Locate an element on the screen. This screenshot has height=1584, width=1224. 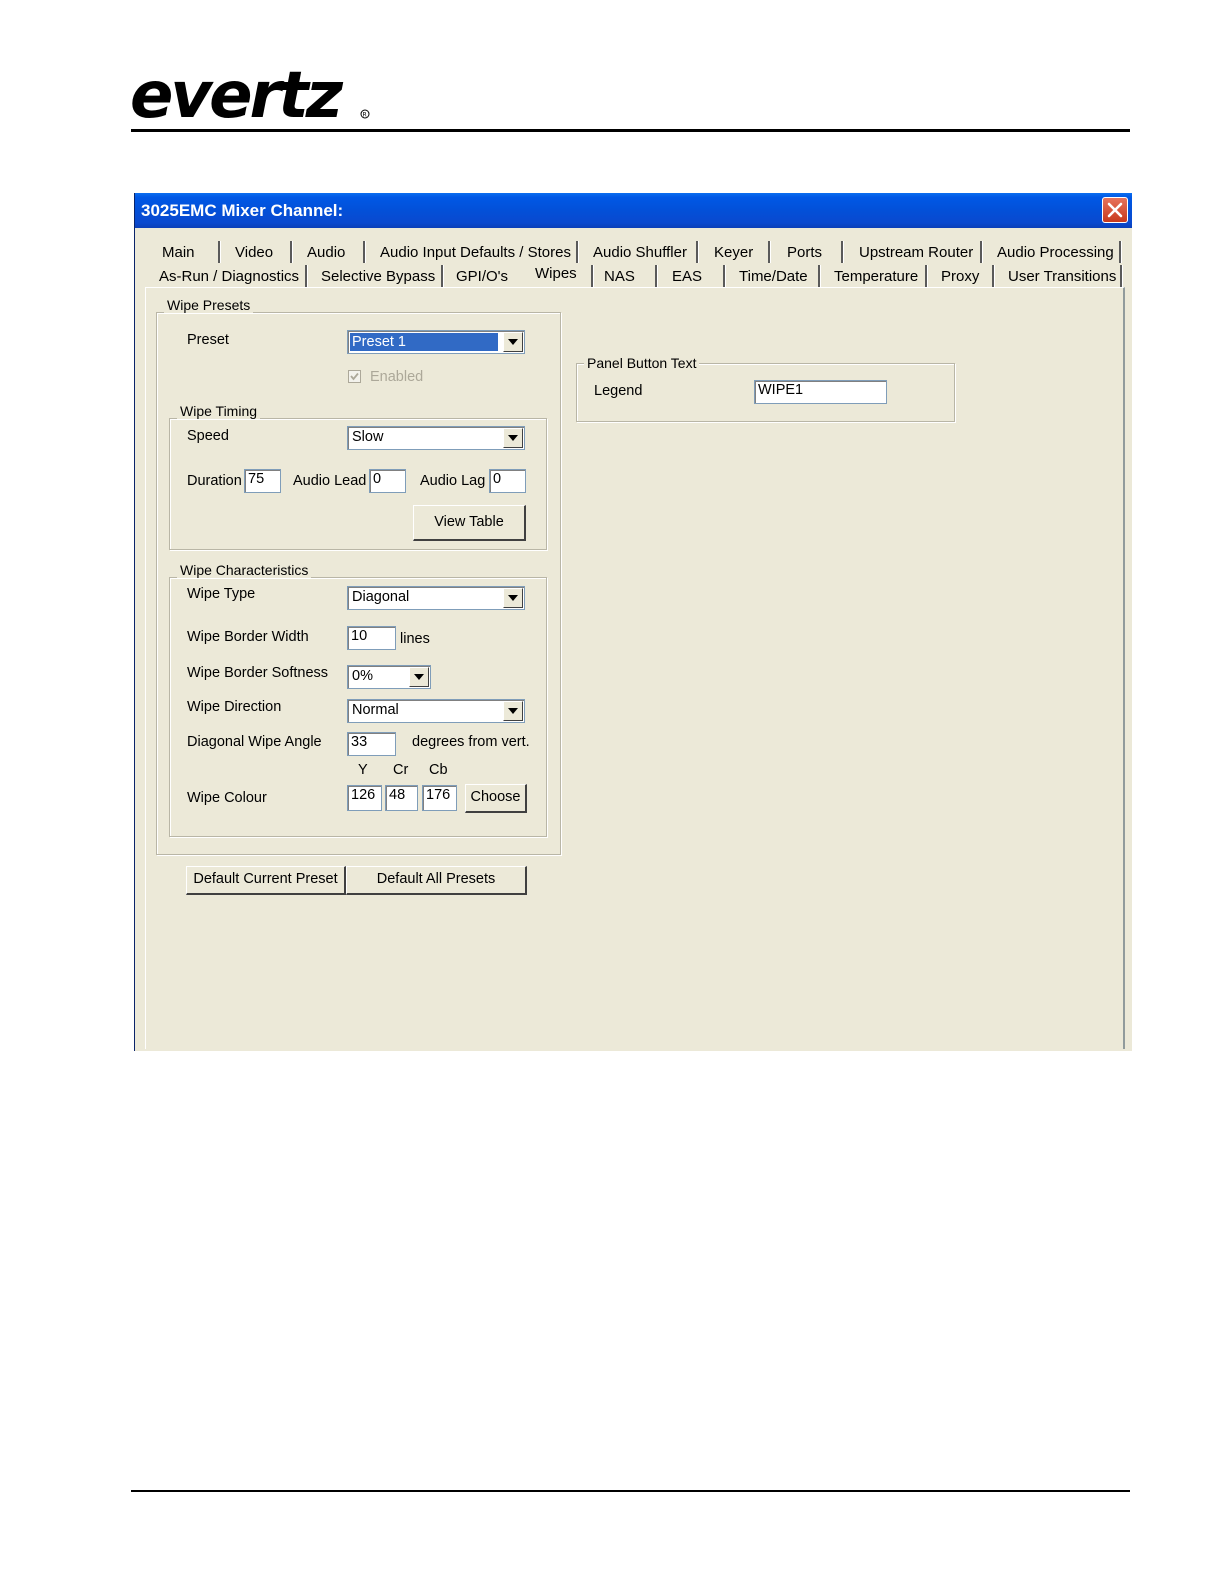
preset-value: Preset 1 is located at coordinates (424, 342).